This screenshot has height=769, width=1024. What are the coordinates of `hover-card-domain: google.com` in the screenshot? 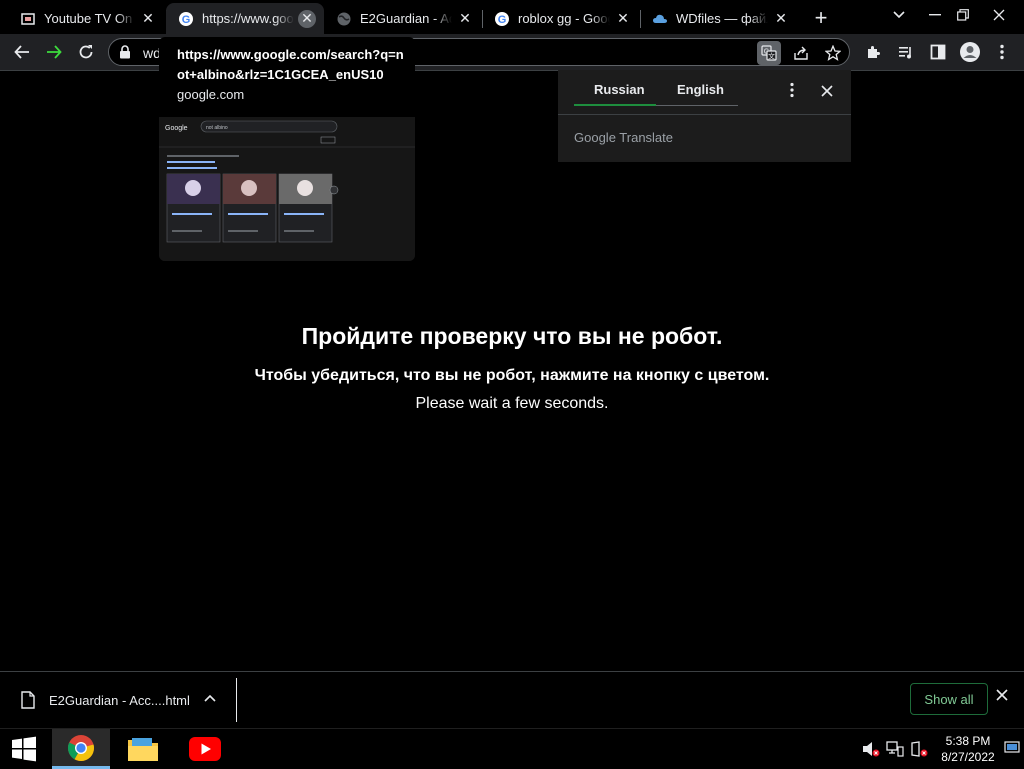 It's located at (211, 94).